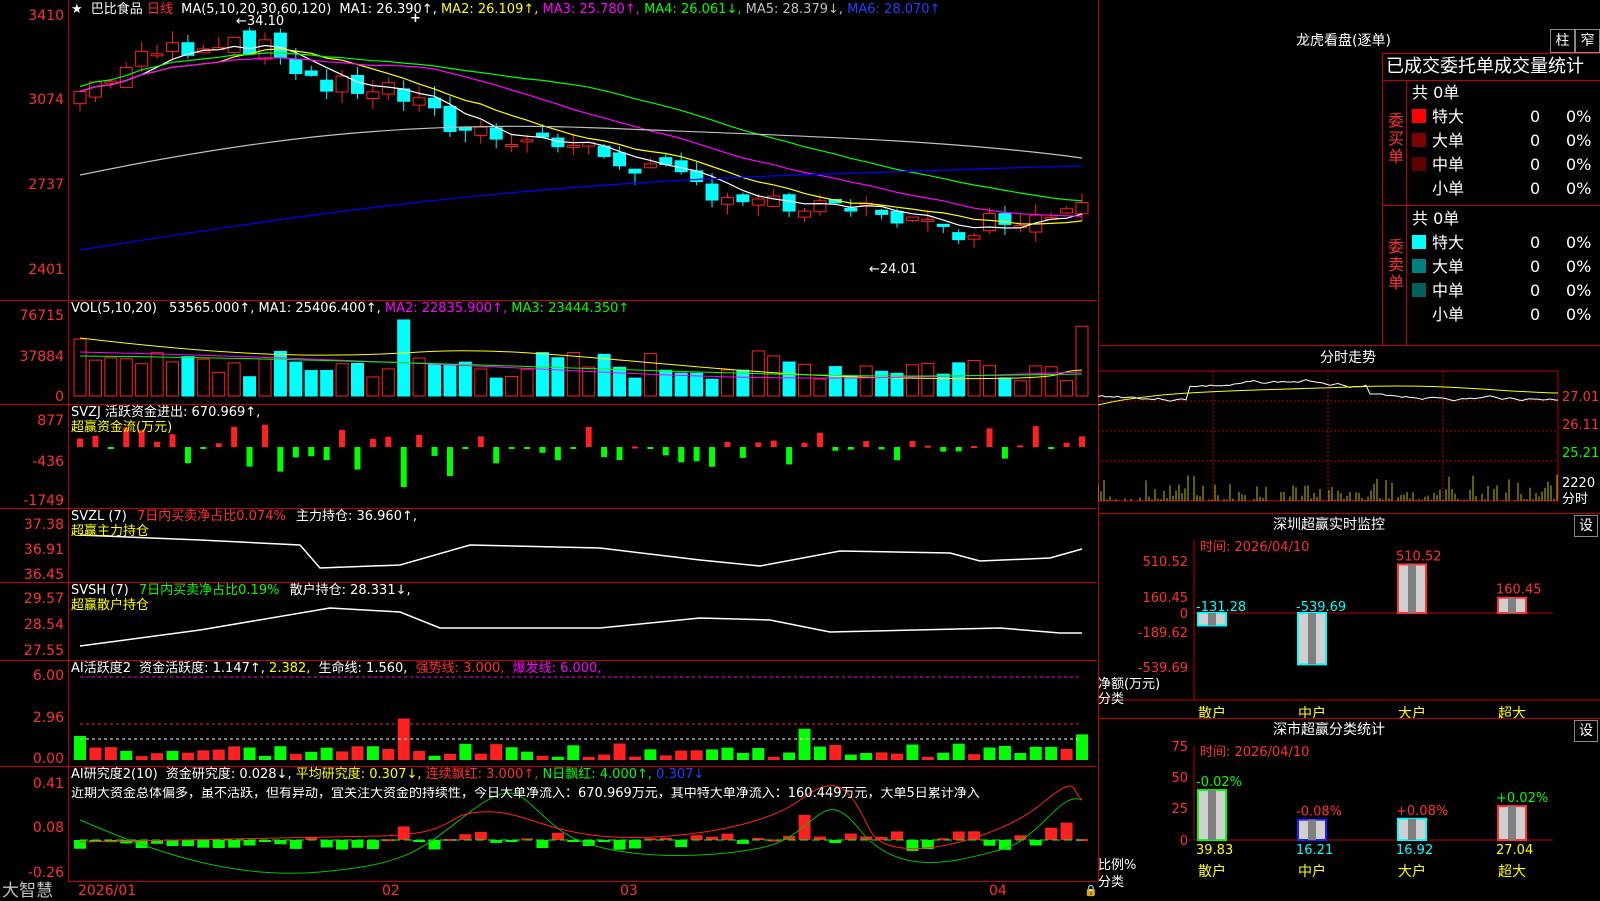  What do you see at coordinates (114, 774) in the screenshot?
I see `ai2-label: AI研究度2(10)` at bounding box center [114, 774].